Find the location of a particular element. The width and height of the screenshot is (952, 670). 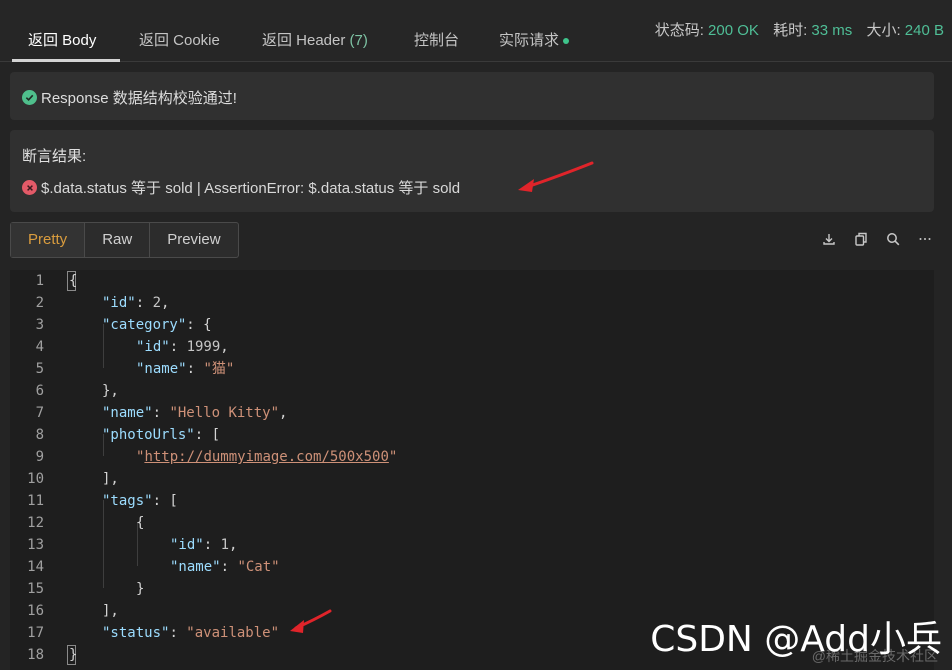

tab-header: 返回 Header (7) is located at coordinates (315, 39).